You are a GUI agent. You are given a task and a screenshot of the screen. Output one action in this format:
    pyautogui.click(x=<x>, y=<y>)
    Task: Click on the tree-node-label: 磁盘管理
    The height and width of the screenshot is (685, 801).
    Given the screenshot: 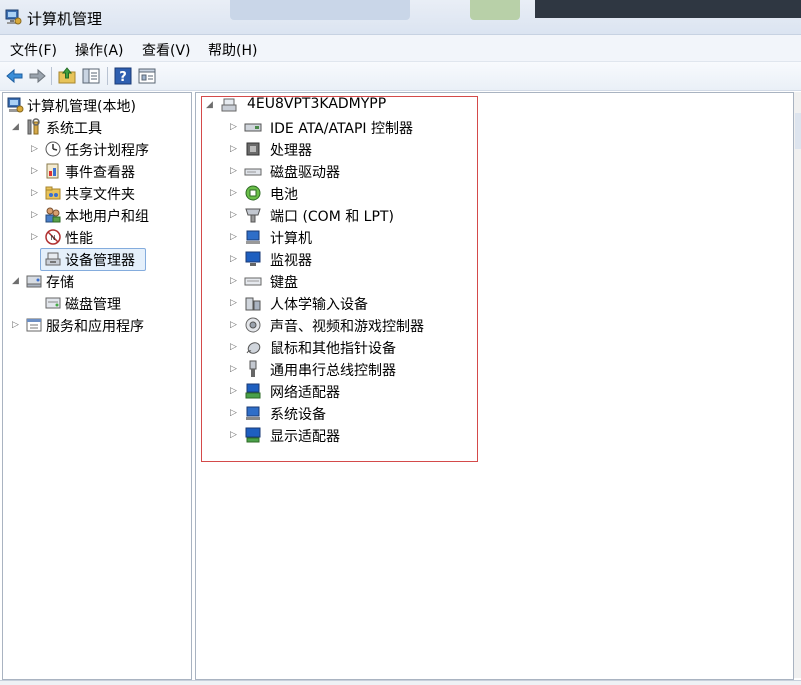 What is the action you would take?
    pyautogui.click(x=93, y=305)
    